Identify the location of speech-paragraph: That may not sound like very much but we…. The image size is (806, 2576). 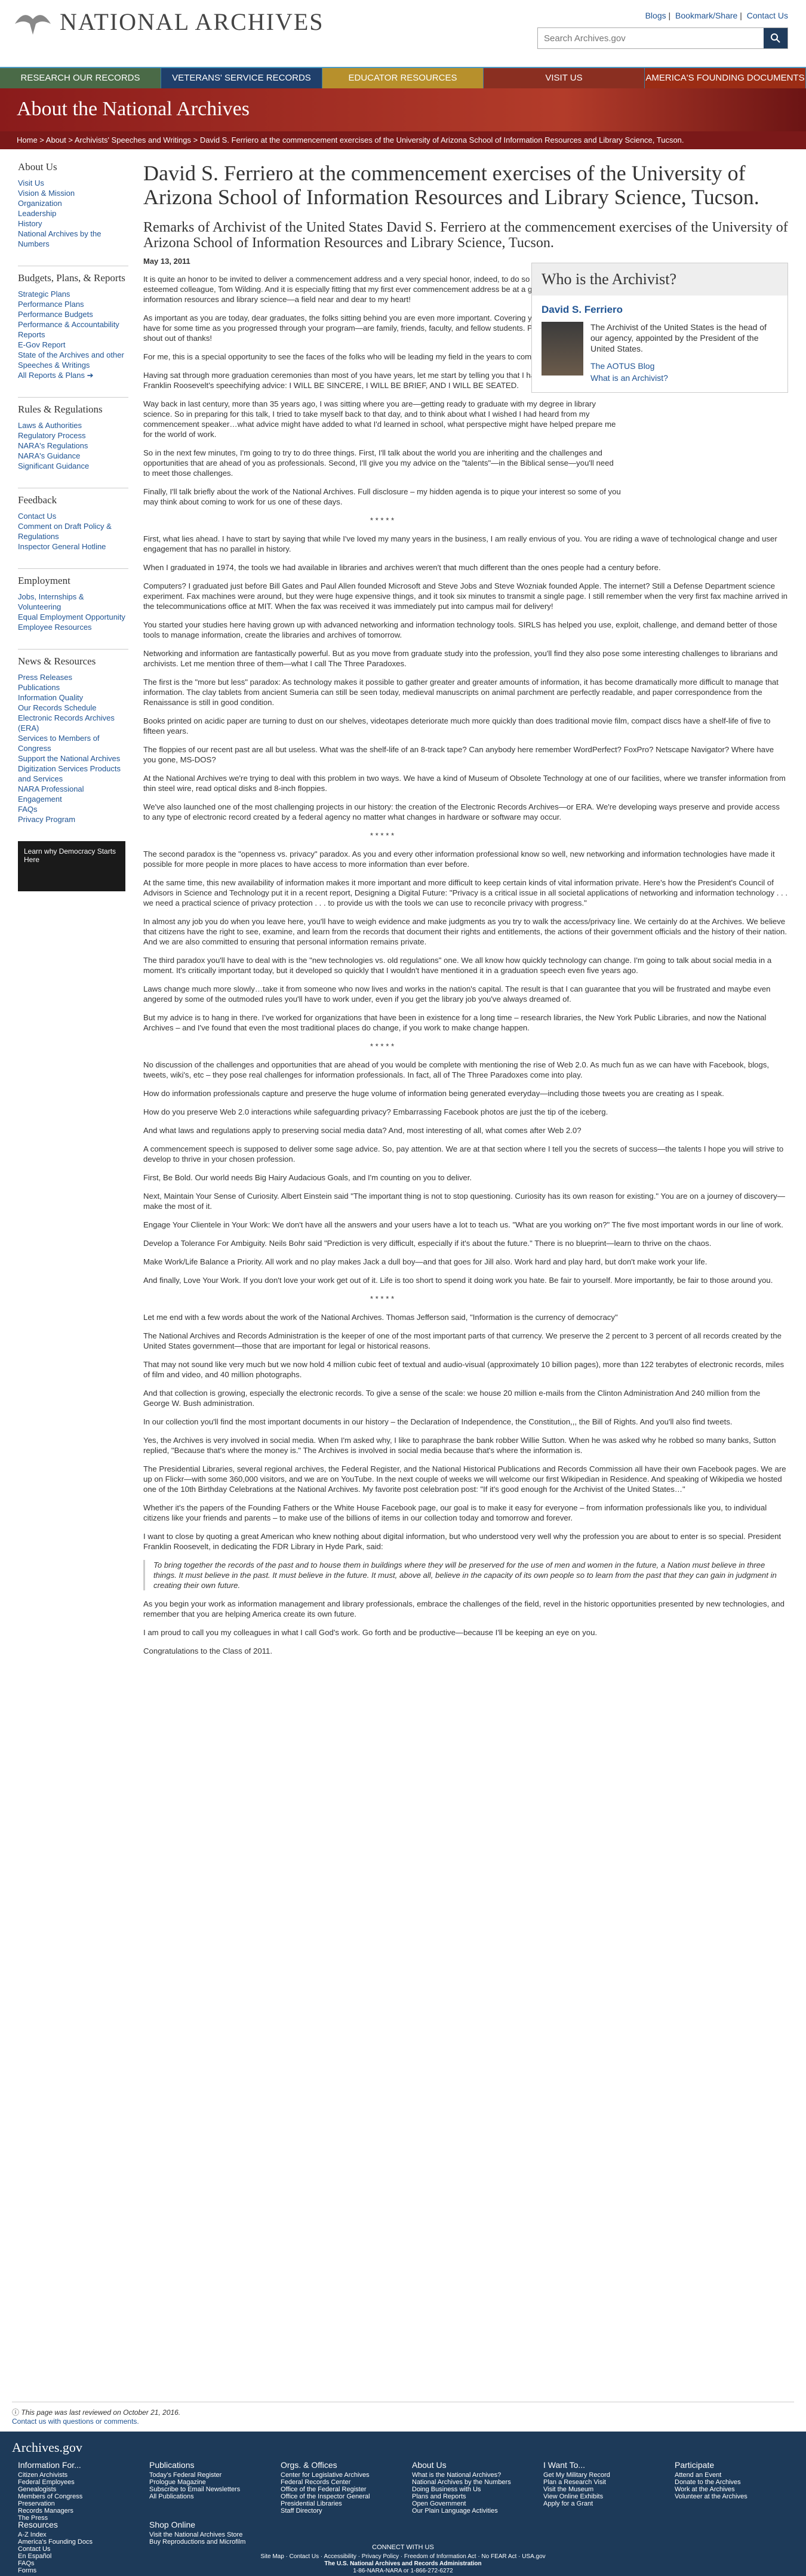
(464, 1369).